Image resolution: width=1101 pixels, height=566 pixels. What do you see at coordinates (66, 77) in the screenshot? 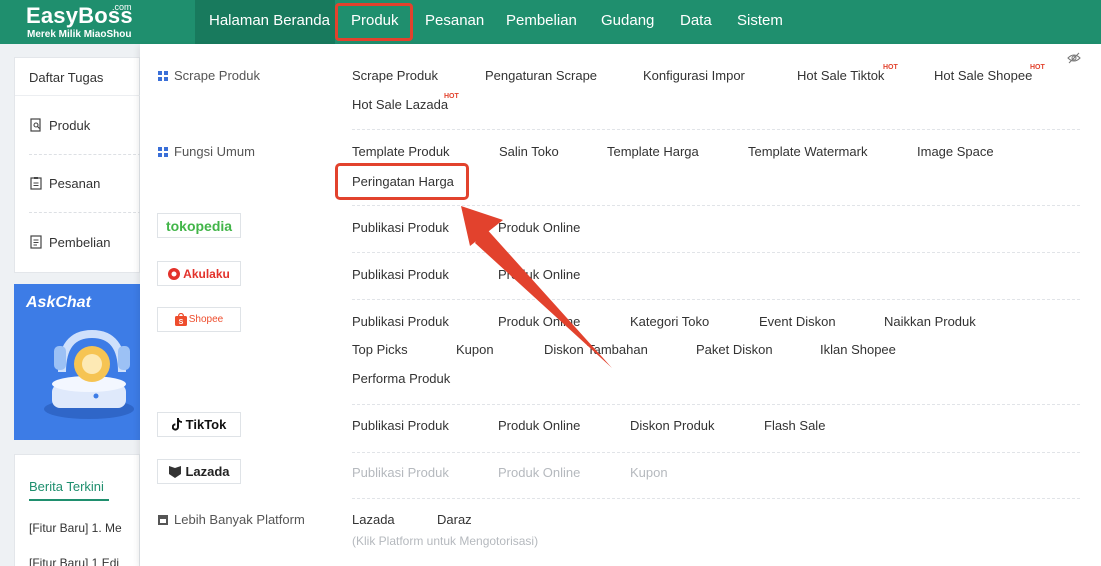
I see `task-list-title: Daftar Tugas` at bounding box center [66, 77].